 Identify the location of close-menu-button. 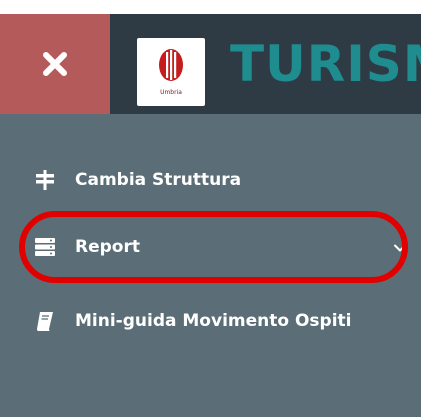
(55, 64).